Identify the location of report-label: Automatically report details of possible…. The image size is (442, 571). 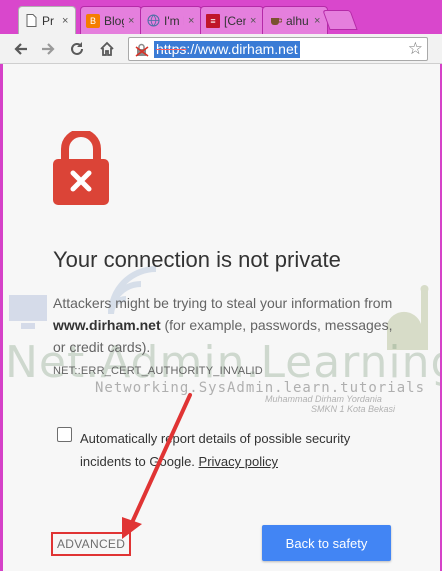
(230, 450).